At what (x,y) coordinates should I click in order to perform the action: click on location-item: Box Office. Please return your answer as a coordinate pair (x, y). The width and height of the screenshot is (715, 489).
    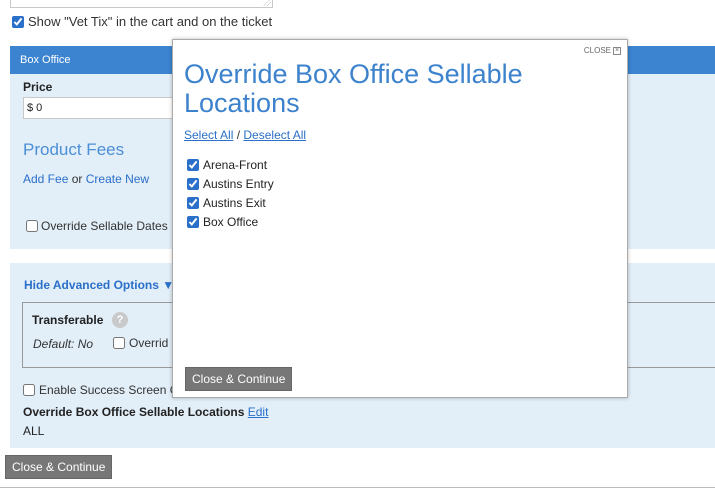
    Looking at the image, I should click on (230, 221).